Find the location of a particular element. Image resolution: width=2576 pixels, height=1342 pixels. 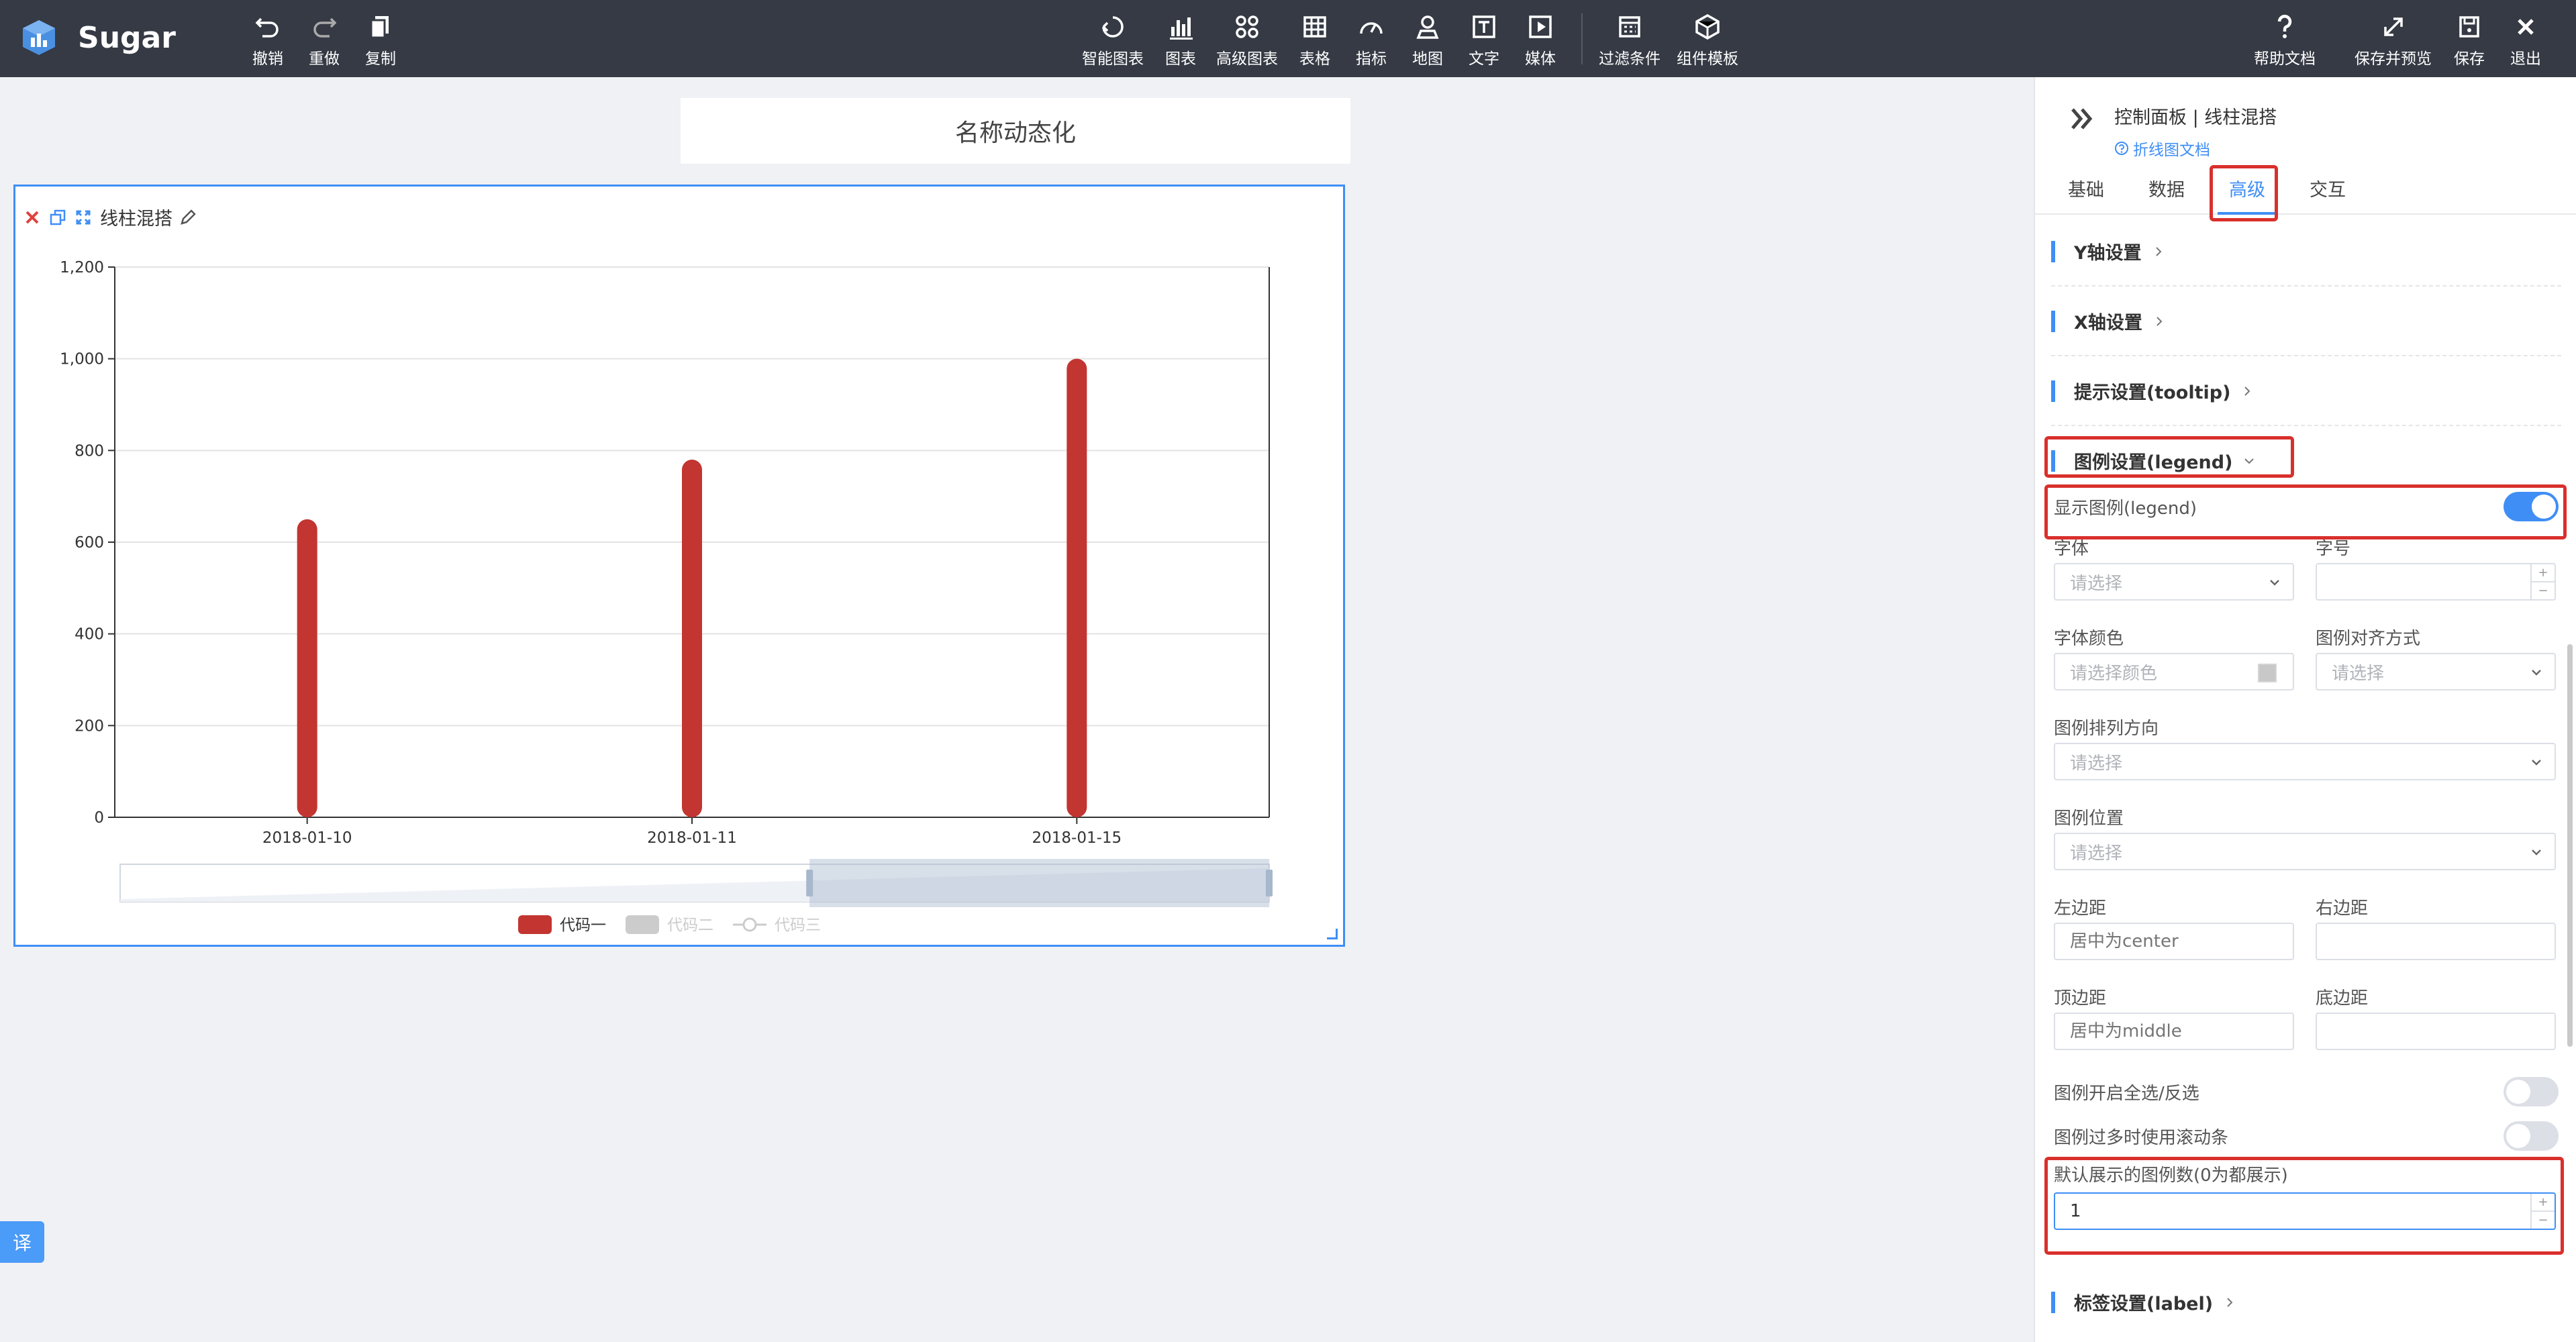

gauge-icon is located at coordinates (1371, 28).